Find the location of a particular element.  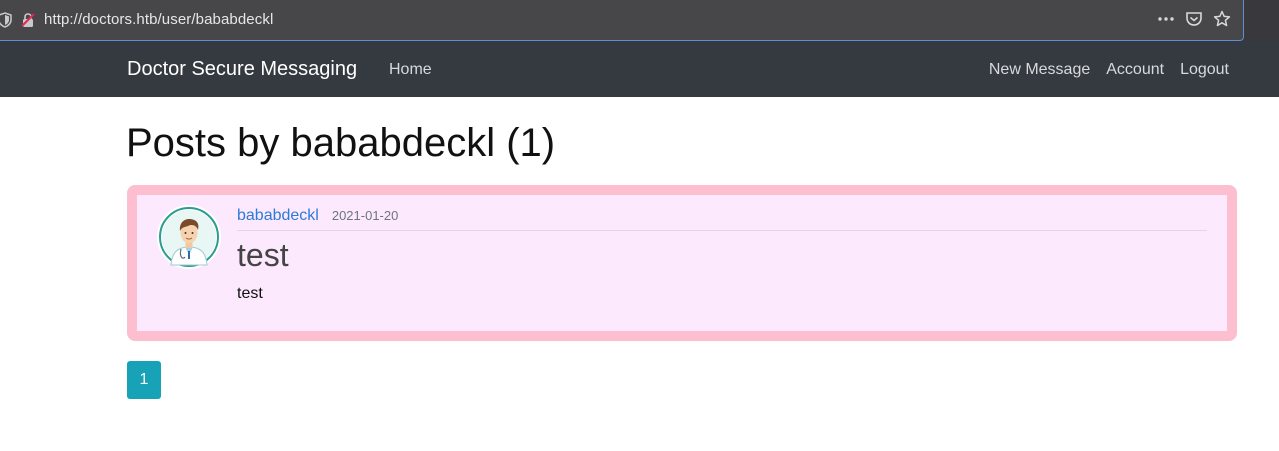

page-title: Posts by bababdeckl (1) is located at coordinates (341, 143).